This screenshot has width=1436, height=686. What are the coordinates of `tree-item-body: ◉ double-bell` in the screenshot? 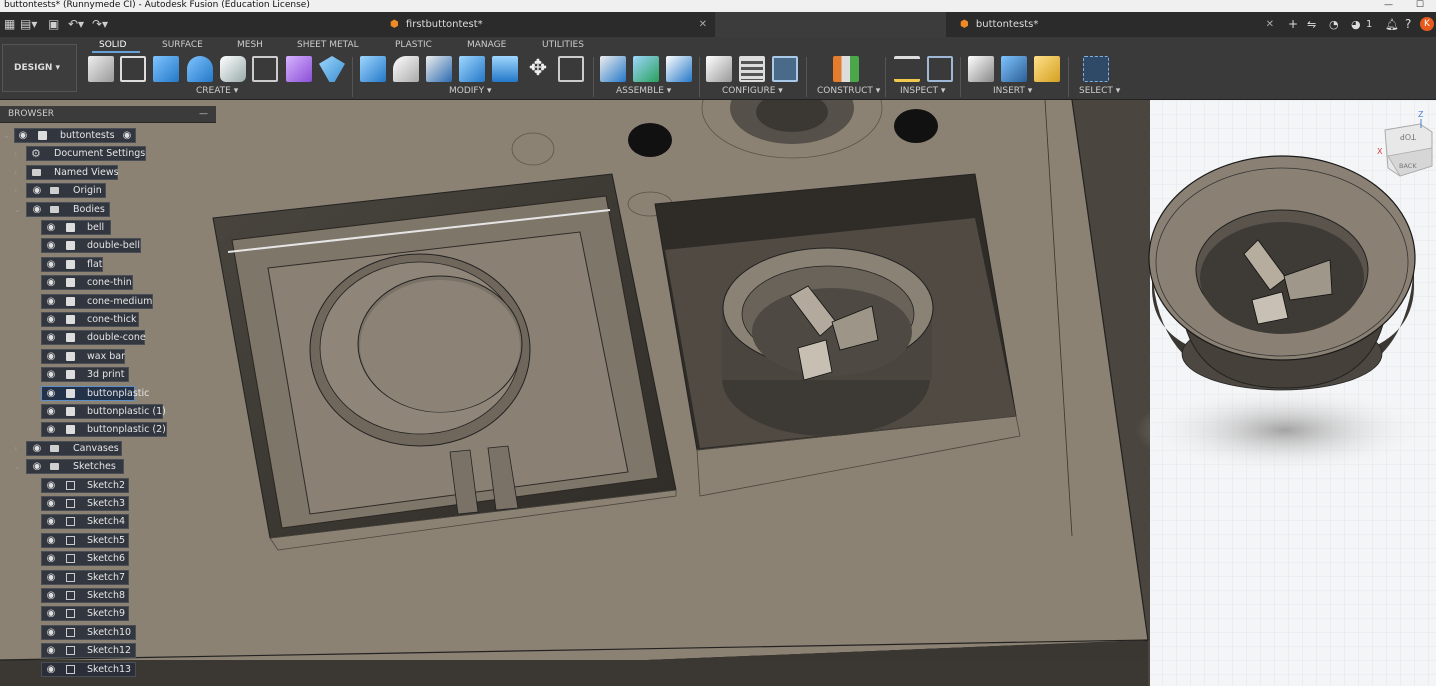 It's located at (108, 246).